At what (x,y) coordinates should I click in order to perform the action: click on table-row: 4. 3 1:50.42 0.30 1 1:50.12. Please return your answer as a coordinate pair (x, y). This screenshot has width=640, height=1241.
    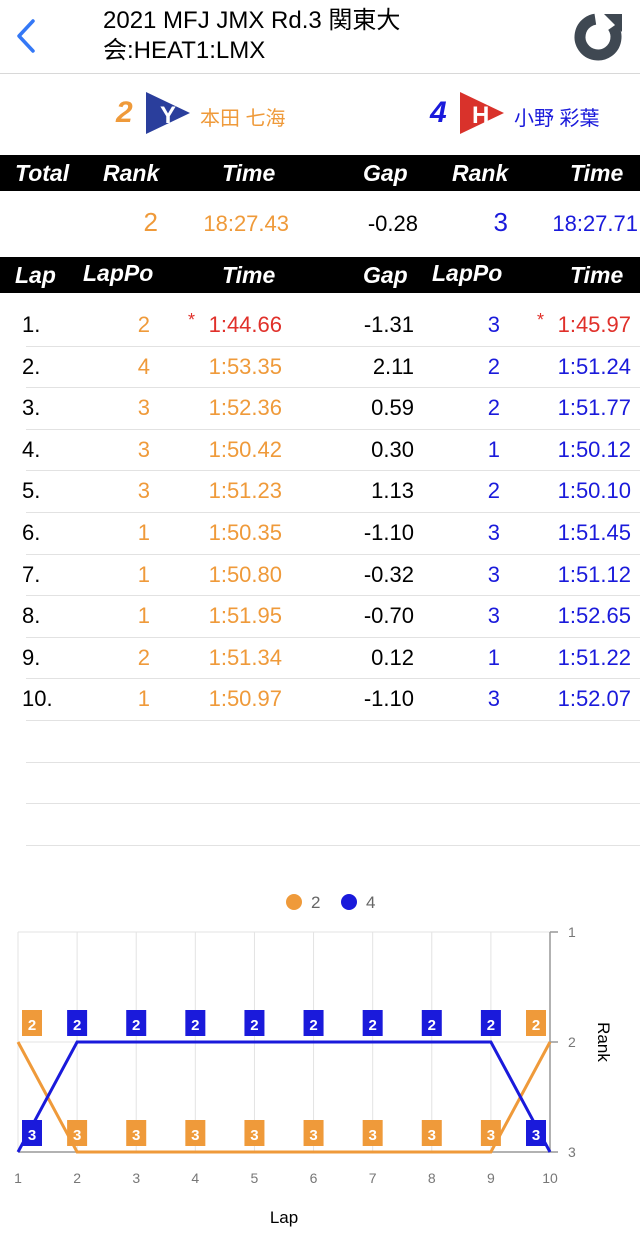
    Looking at the image, I should click on (320, 450).